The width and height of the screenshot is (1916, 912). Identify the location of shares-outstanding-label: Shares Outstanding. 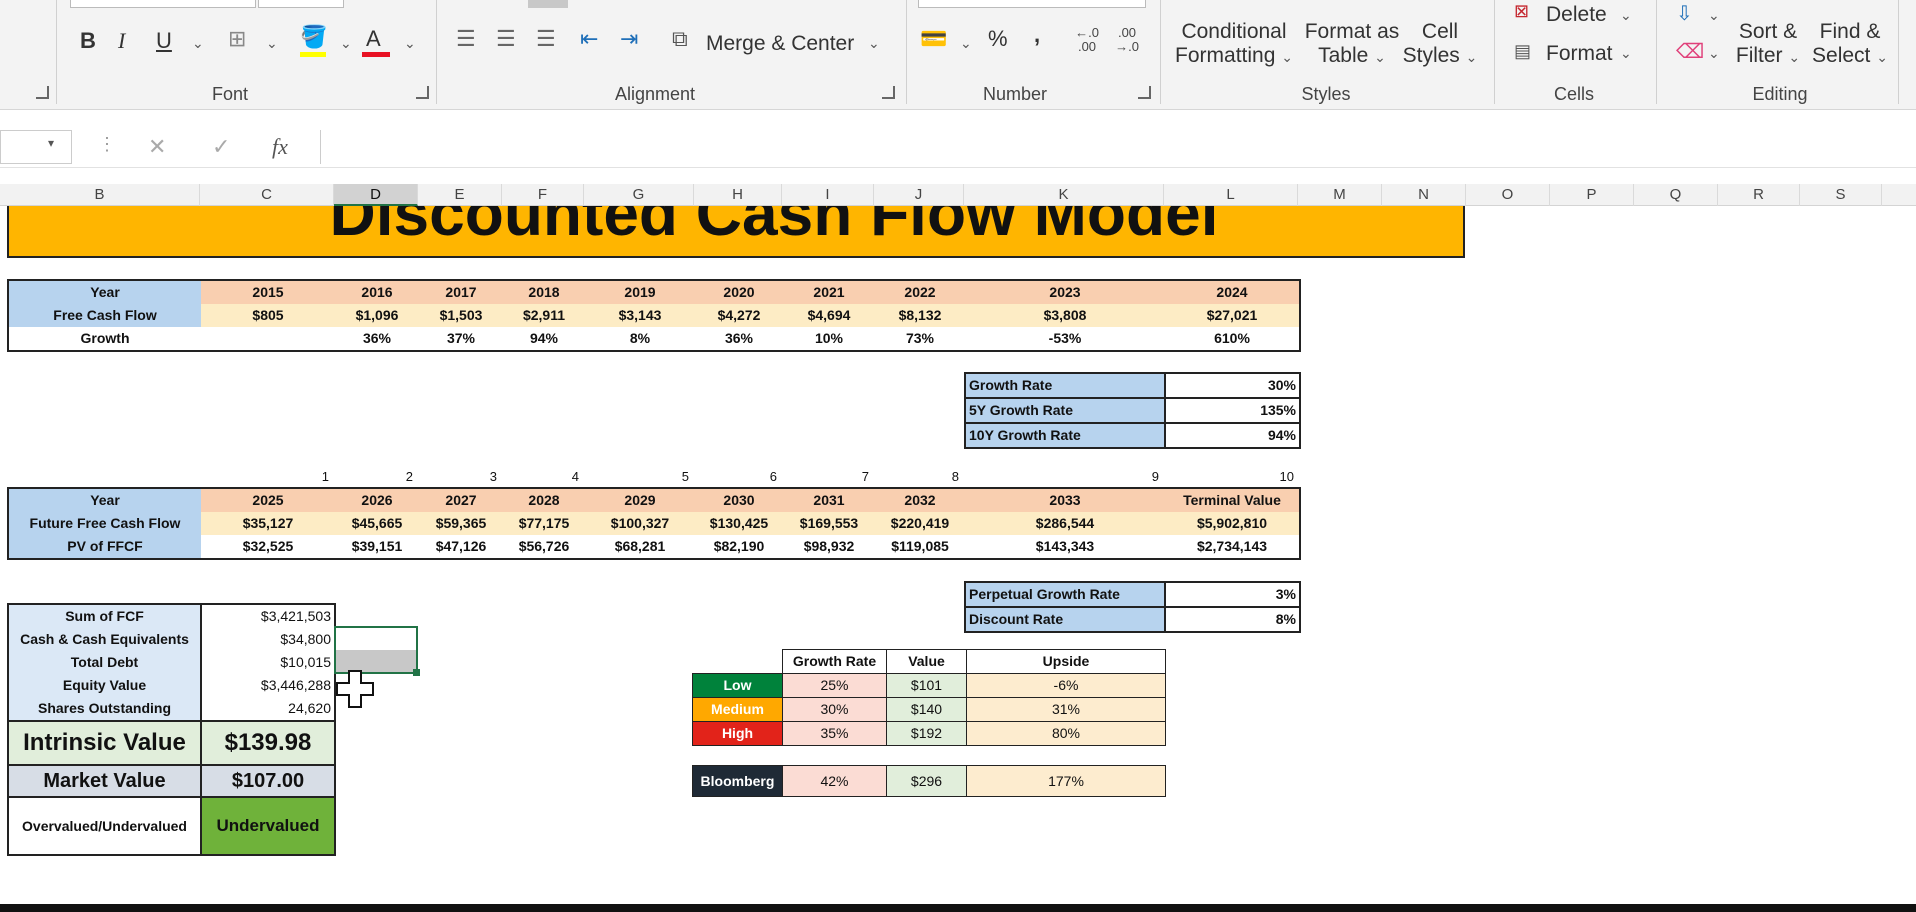
(105, 709).